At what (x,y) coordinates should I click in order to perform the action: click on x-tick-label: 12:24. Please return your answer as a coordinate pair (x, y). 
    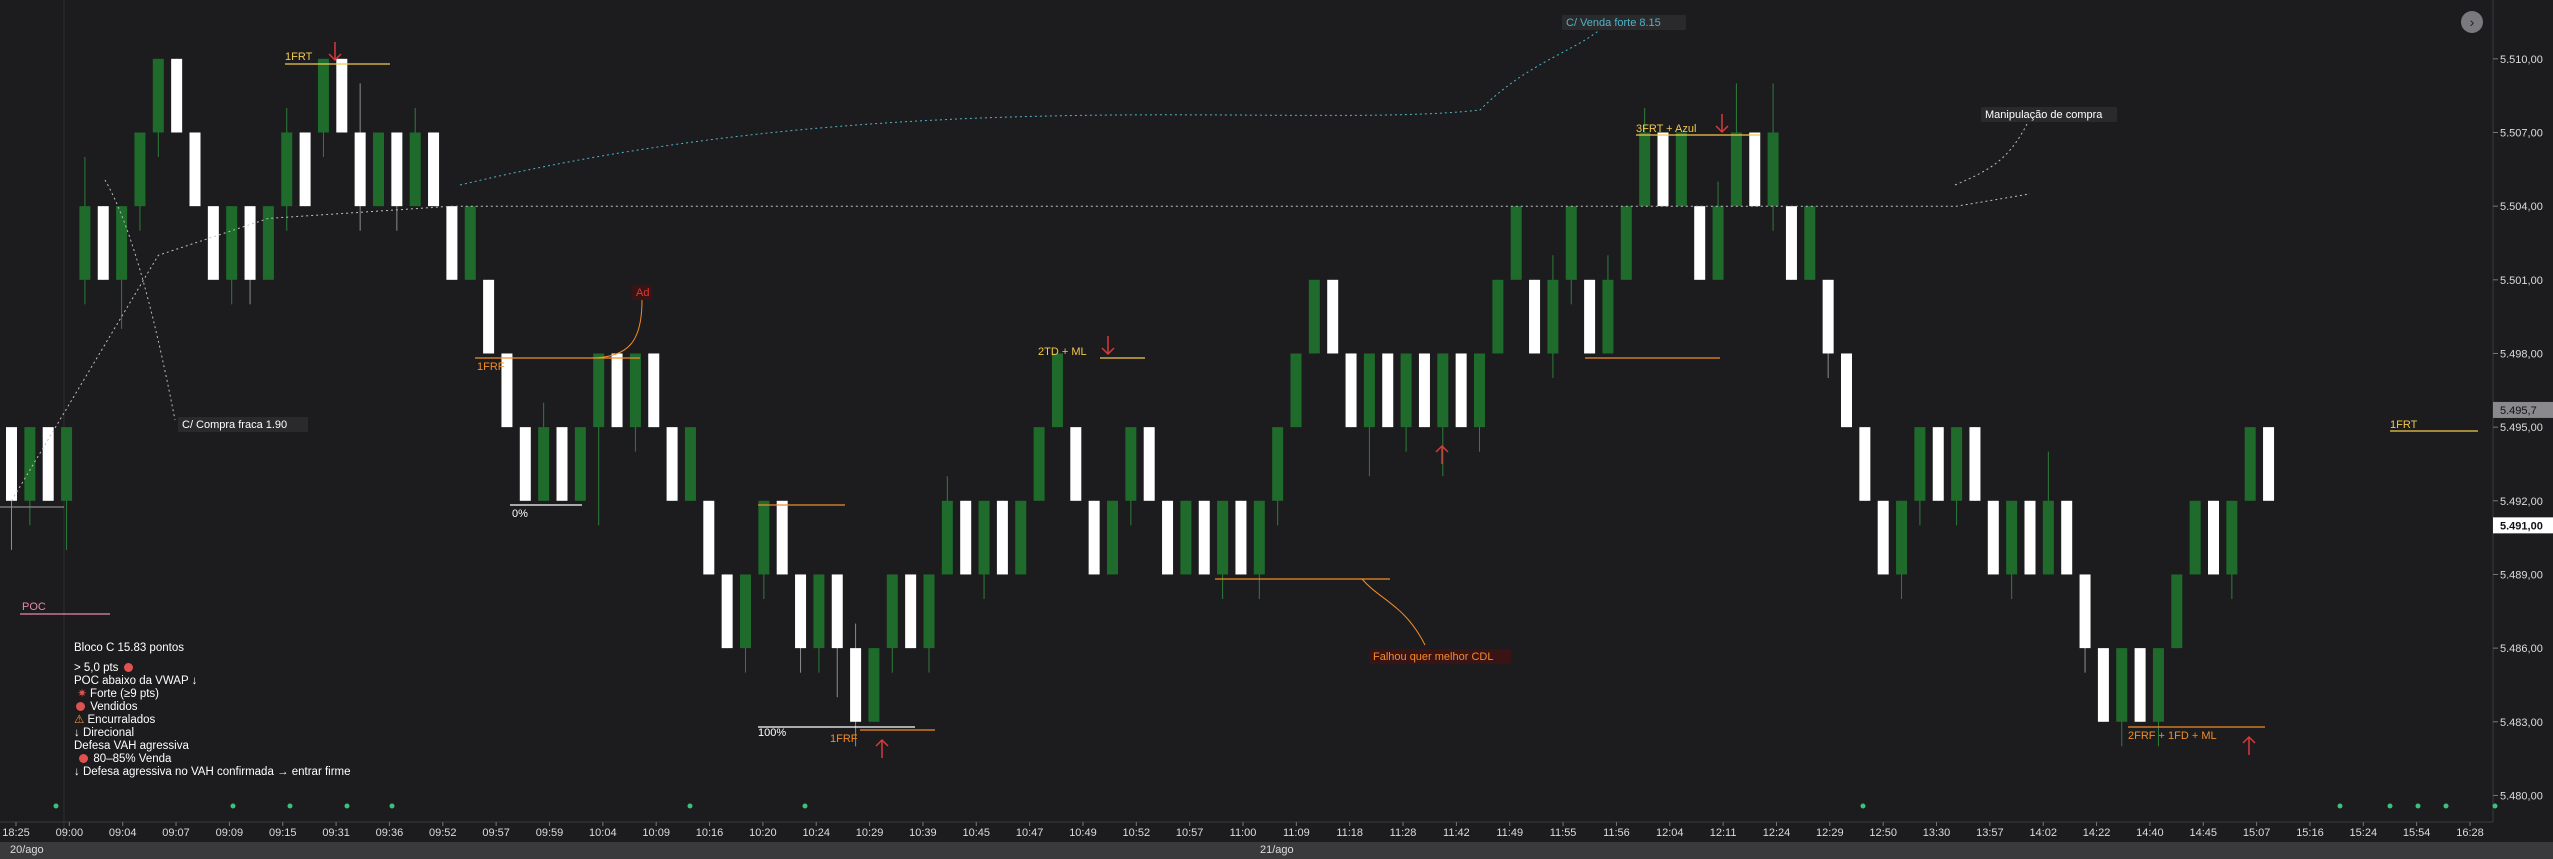
    Looking at the image, I should click on (1777, 833).